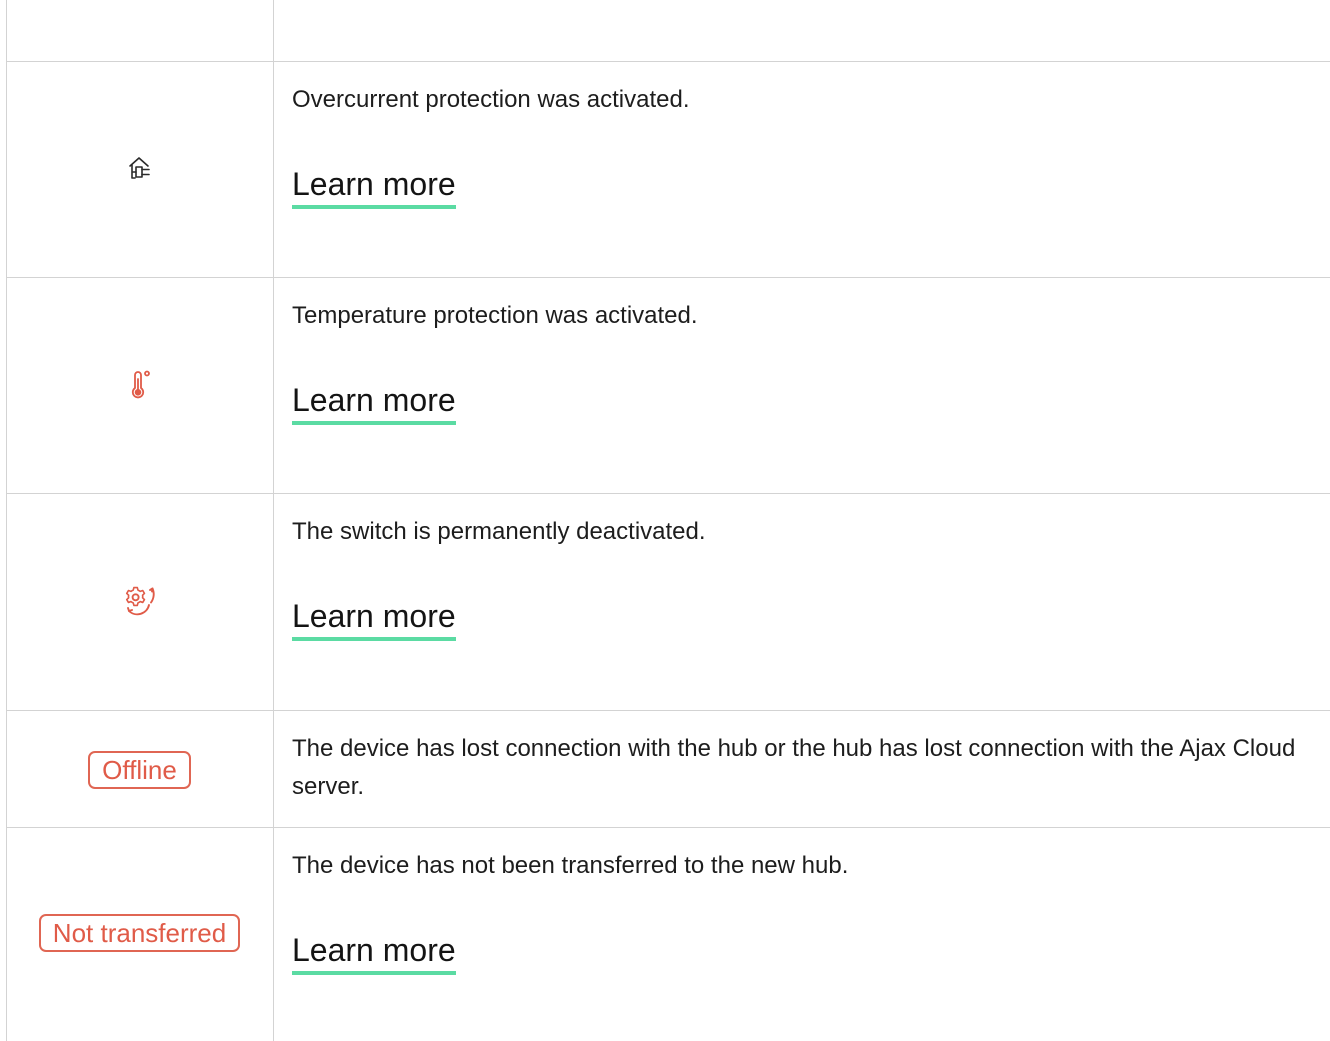 The height and width of the screenshot is (1041, 1330). I want to click on row-description: Overcurrent protection was activated., so click(491, 99).